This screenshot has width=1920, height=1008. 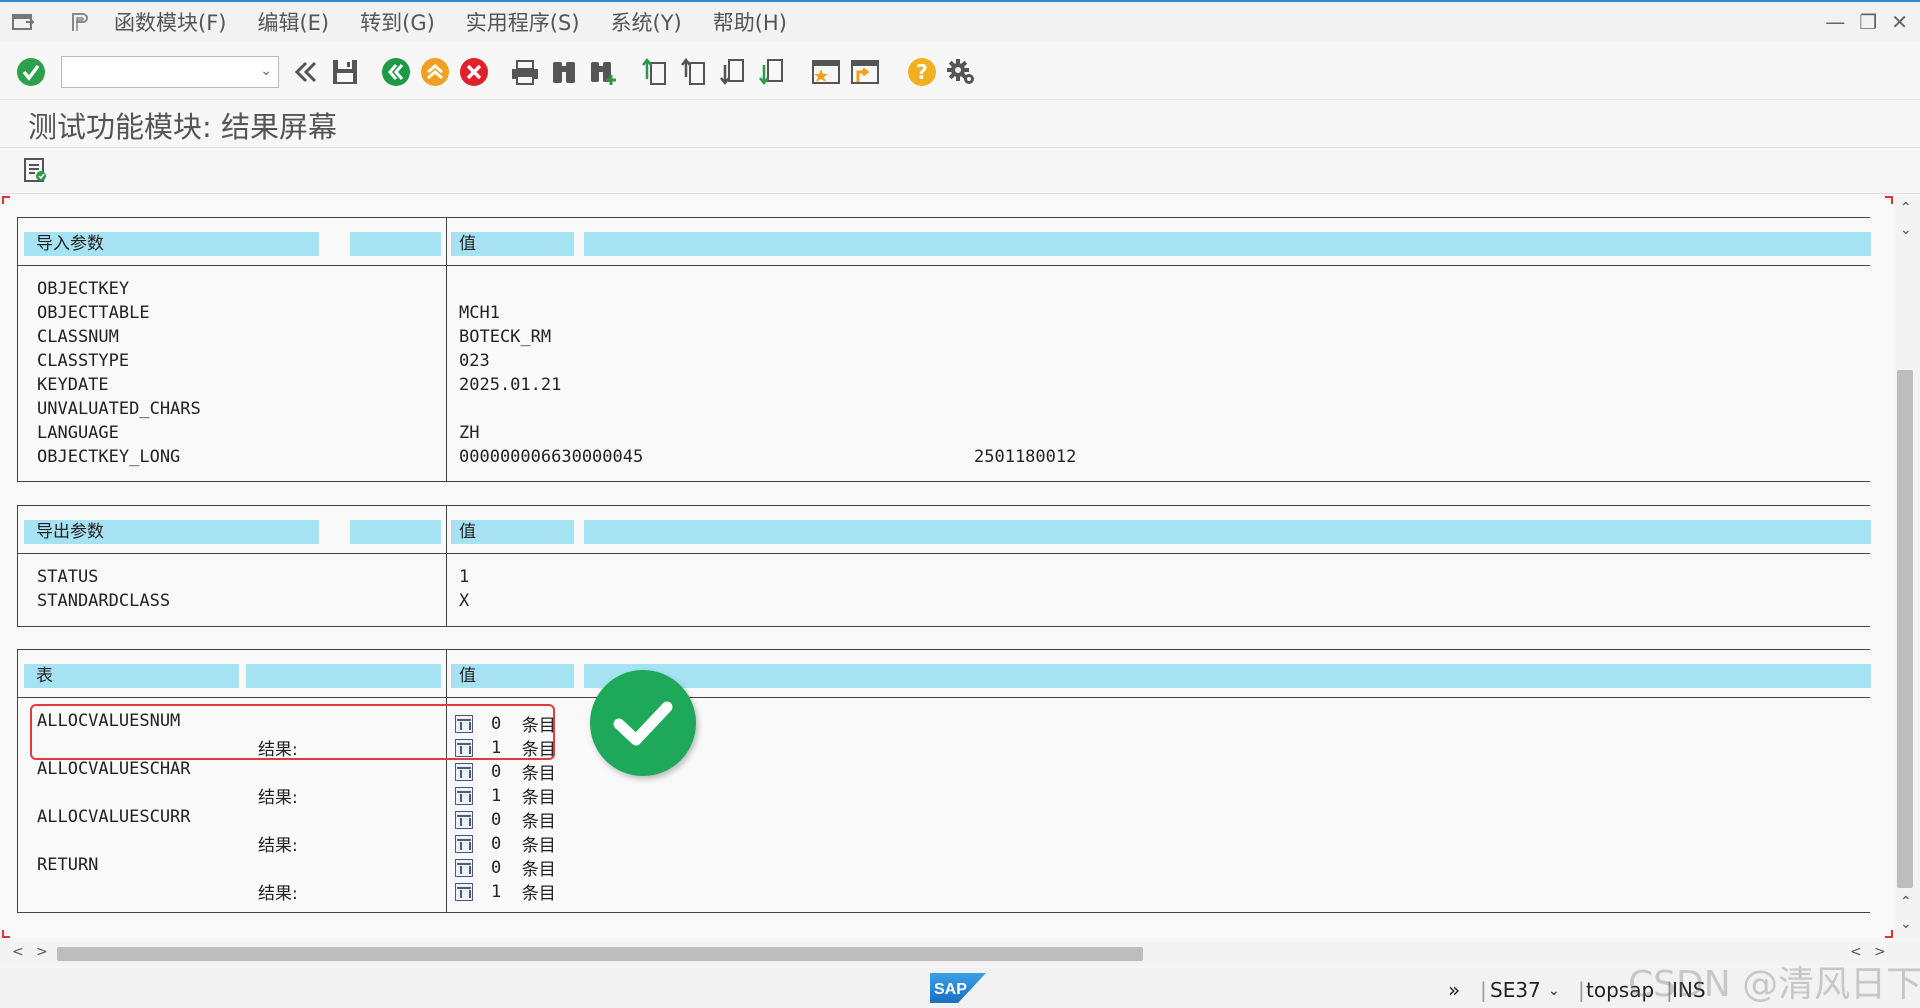 What do you see at coordinates (79, 22) in the screenshot?
I see `layout-menu-icon` at bounding box center [79, 22].